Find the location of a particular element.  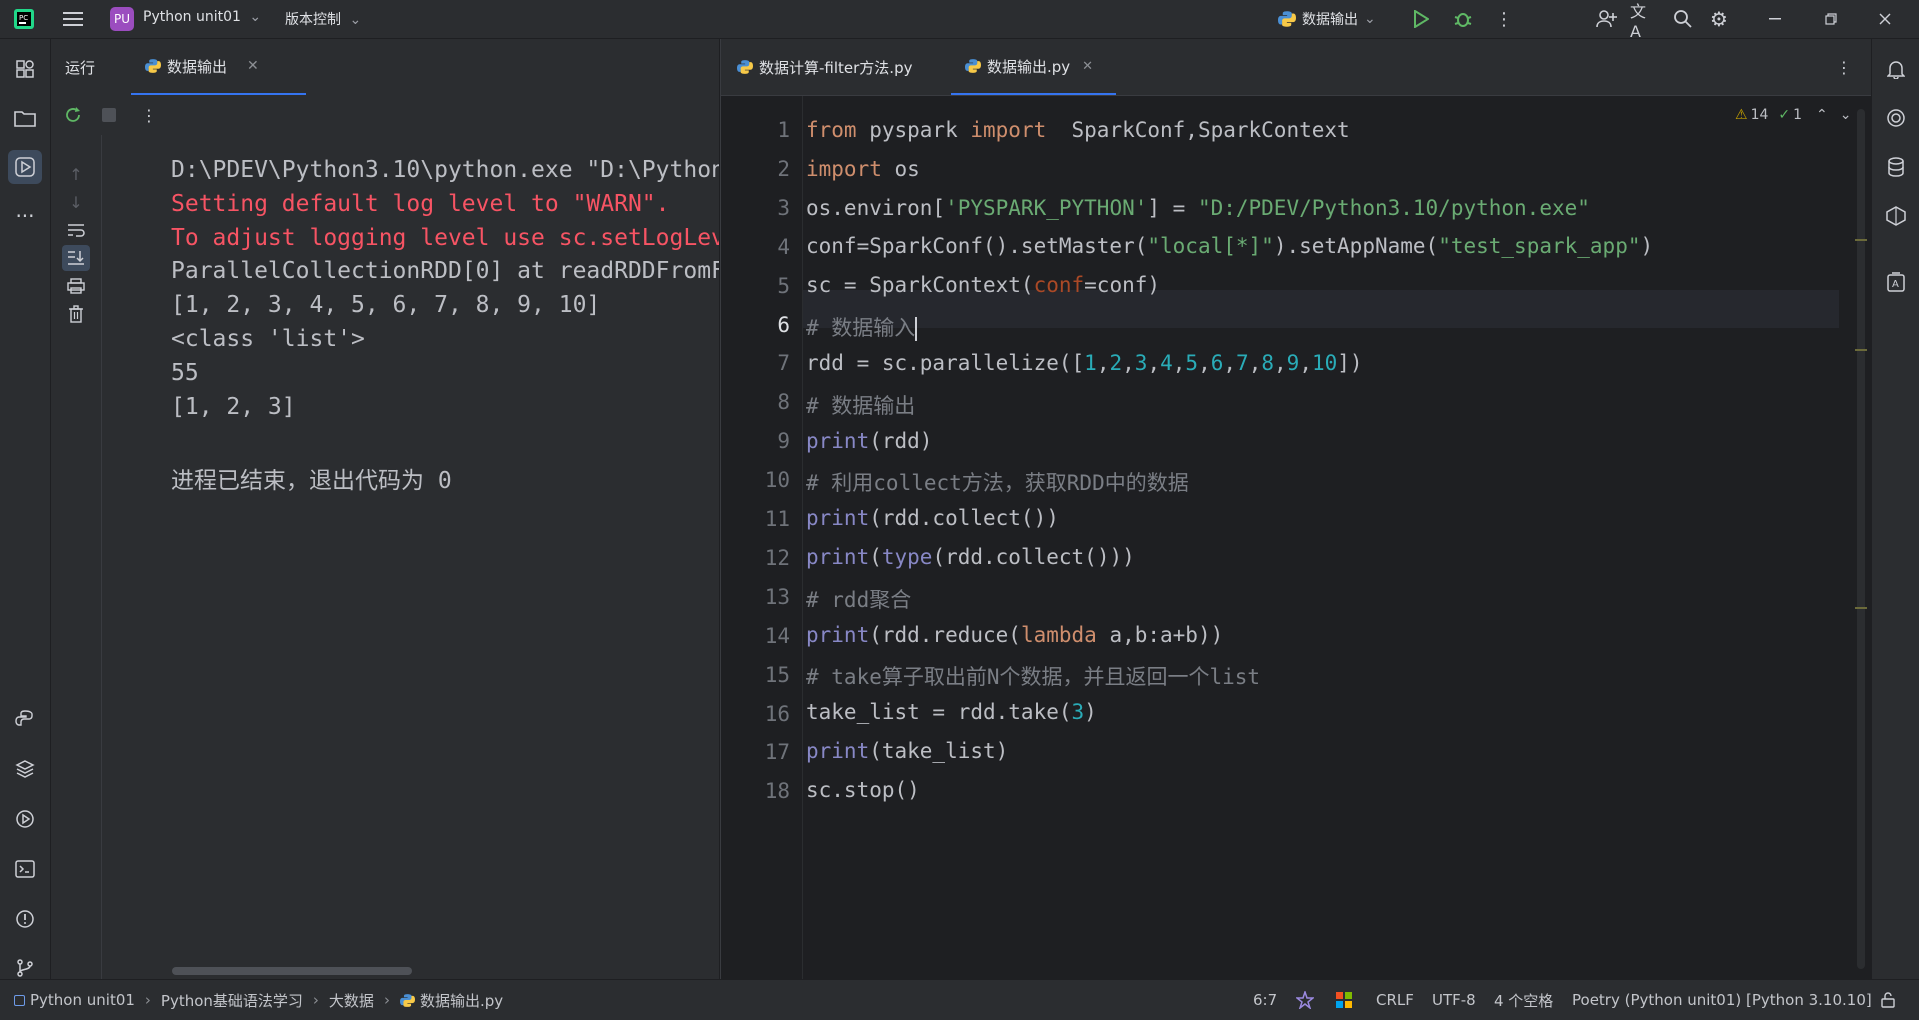

ai-chat-icon: A is located at coordinates (1896, 282).